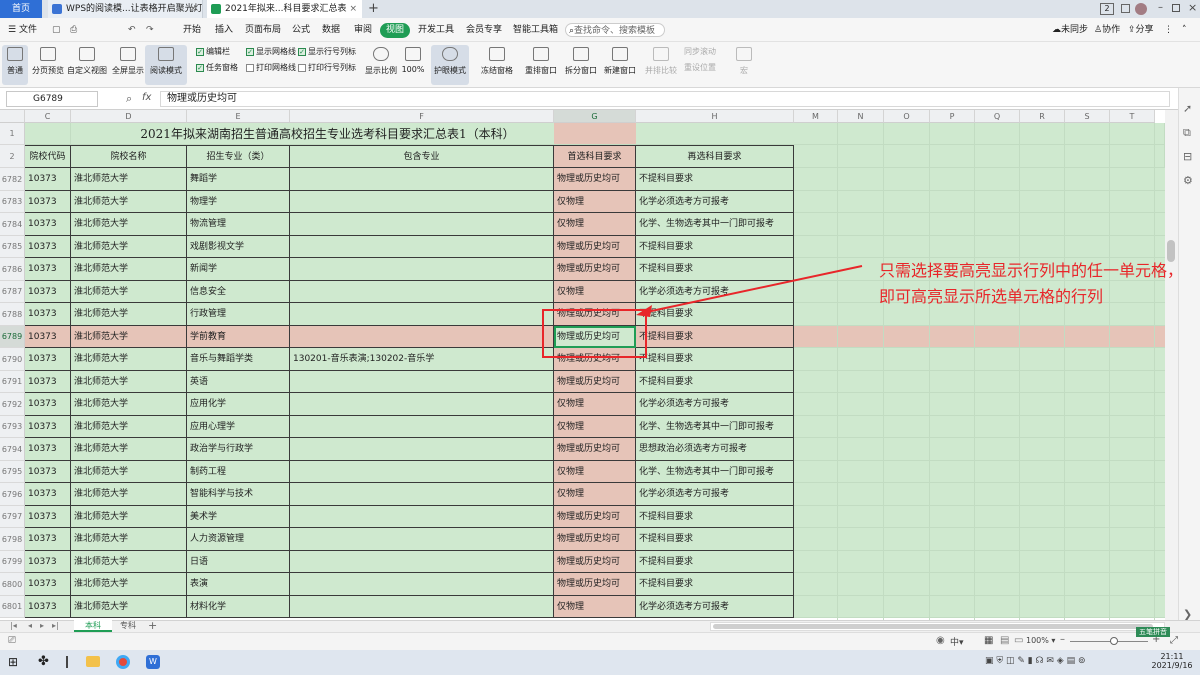  I want to click on row-header-6783: 6783, so click(12, 202).